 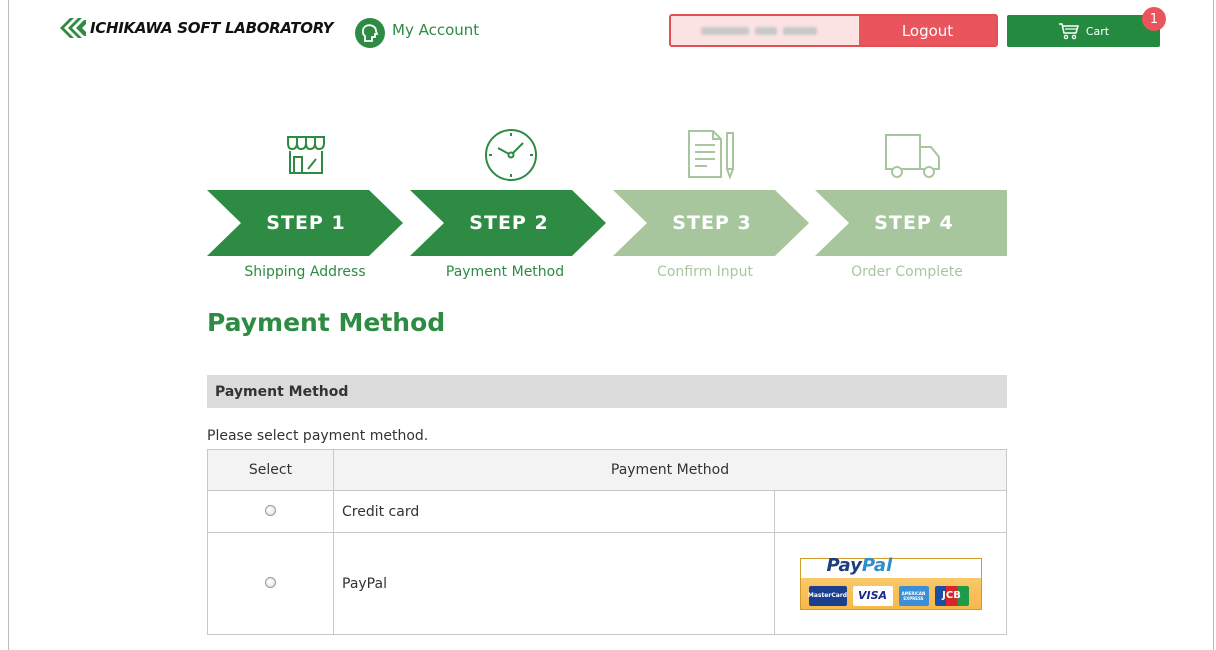 I want to click on logo-mark-icon, so click(x=73, y=28).